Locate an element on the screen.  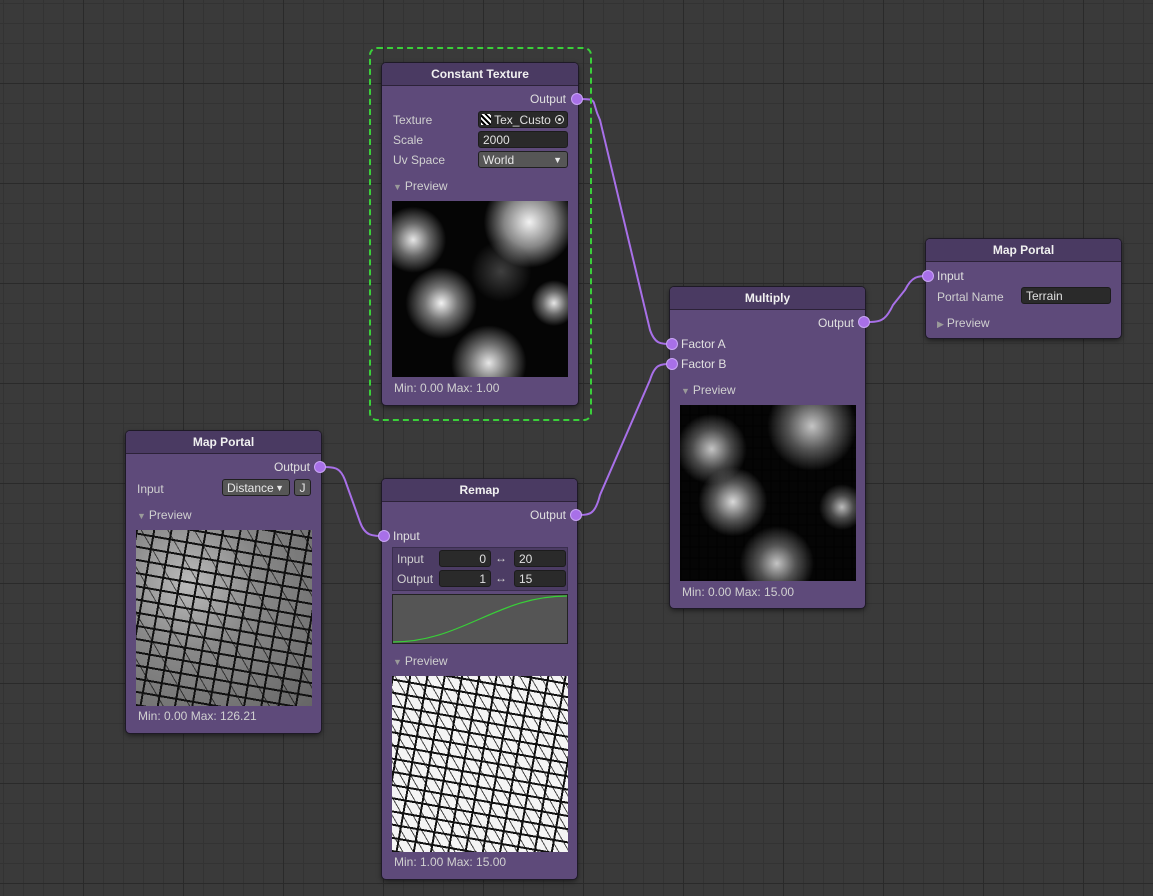
uv-space-value: World is located at coordinates (499, 160).